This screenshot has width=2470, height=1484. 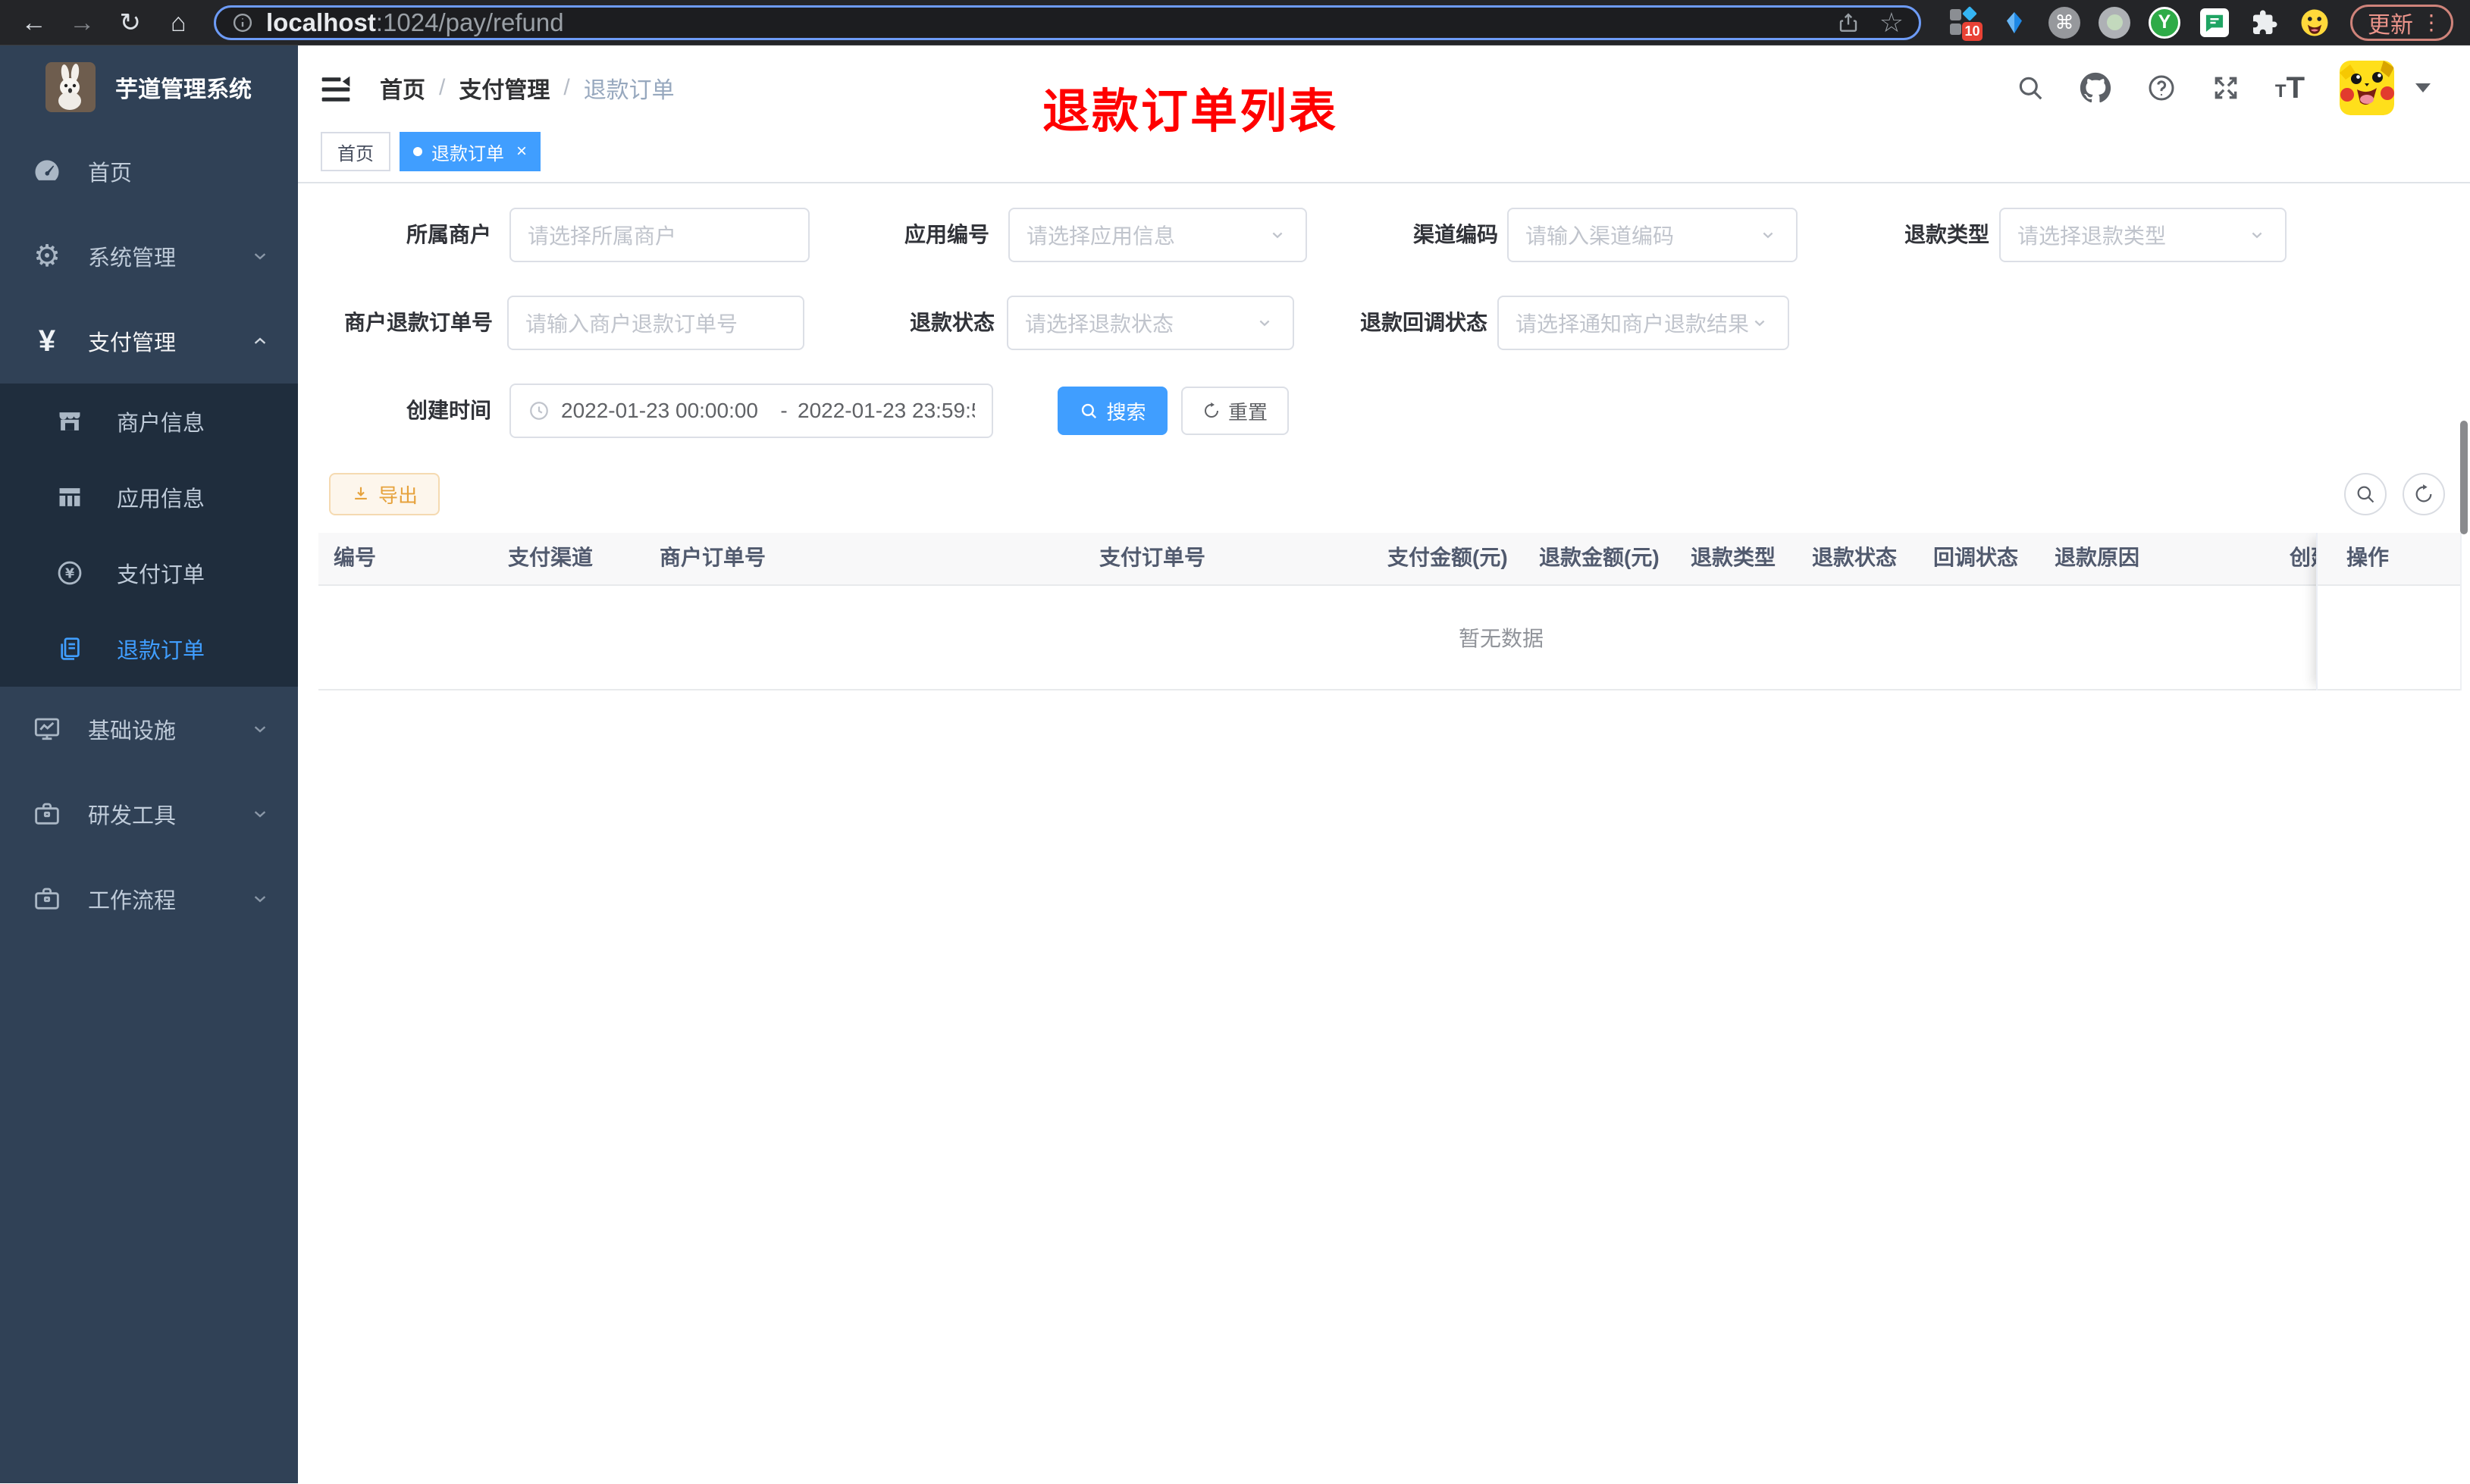 What do you see at coordinates (2095, 88) in the screenshot?
I see `github-icon` at bounding box center [2095, 88].